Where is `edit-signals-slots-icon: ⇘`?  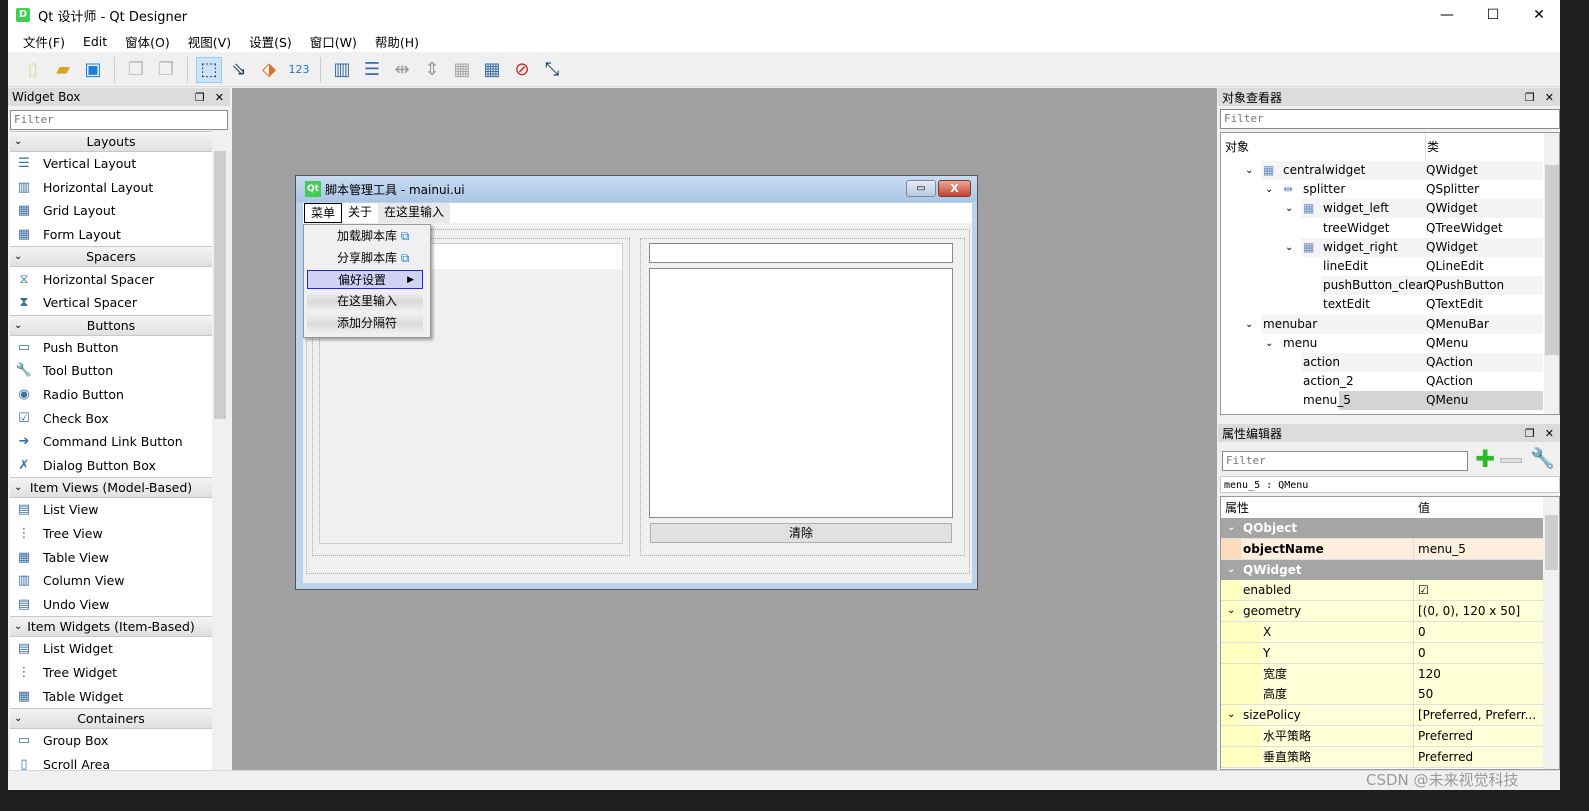 edit-signals-slots-icon: ⇘ is located at coordinates (239, 70).